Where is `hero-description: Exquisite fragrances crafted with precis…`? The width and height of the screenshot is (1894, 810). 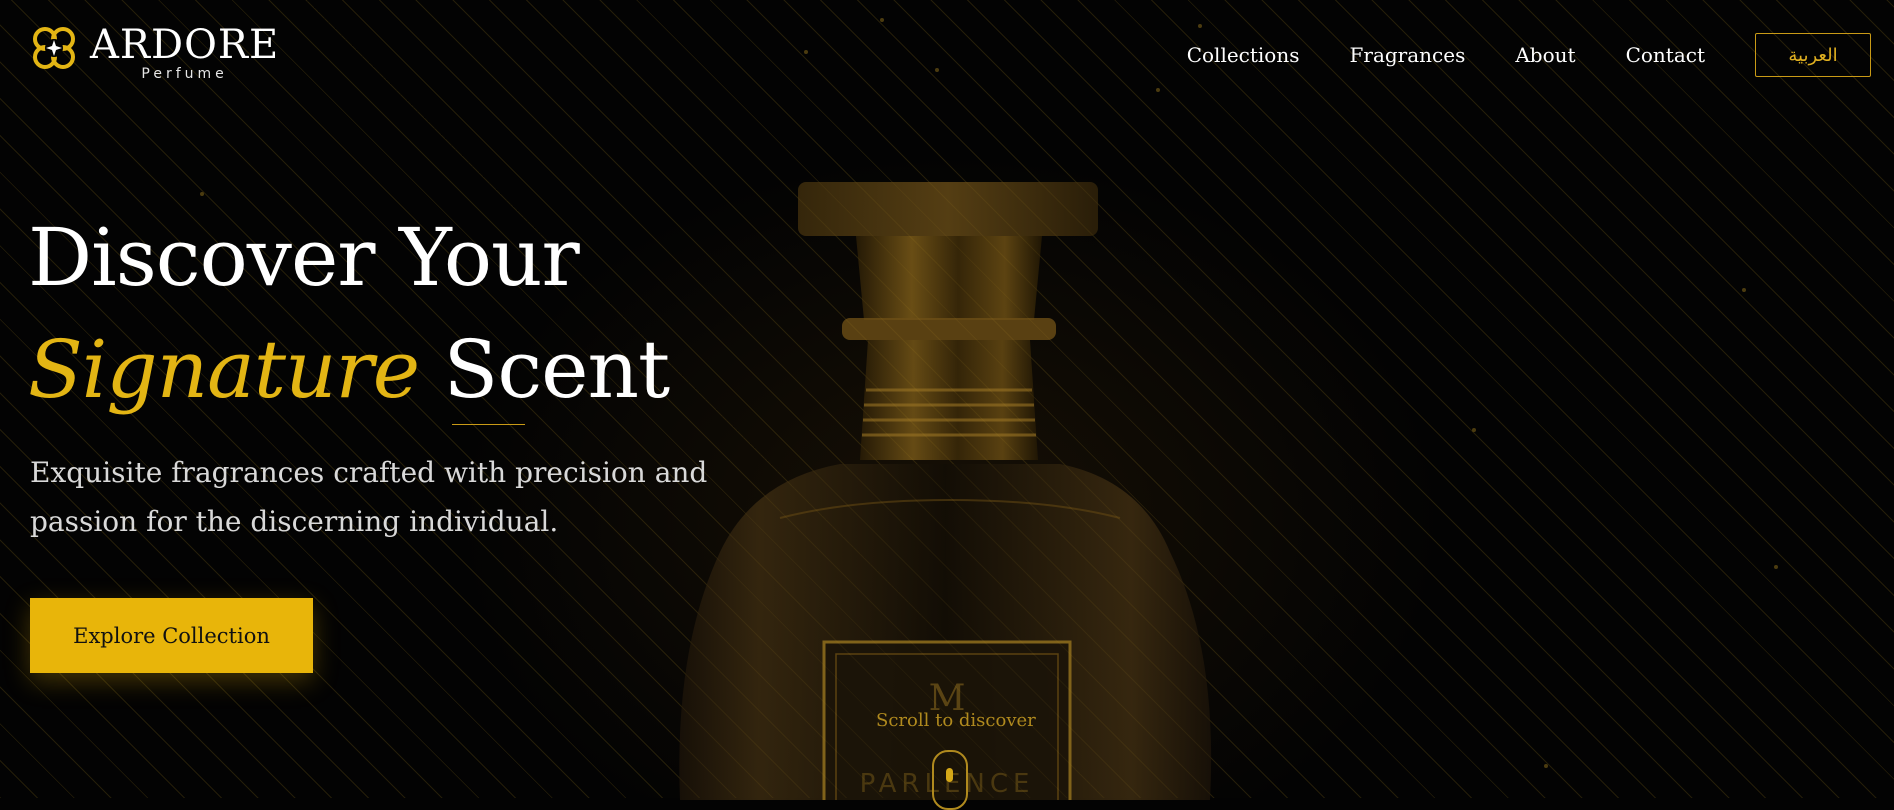
hero-description: Exquisite fragrances crafted with precis… is located at coordinates (369, 497).